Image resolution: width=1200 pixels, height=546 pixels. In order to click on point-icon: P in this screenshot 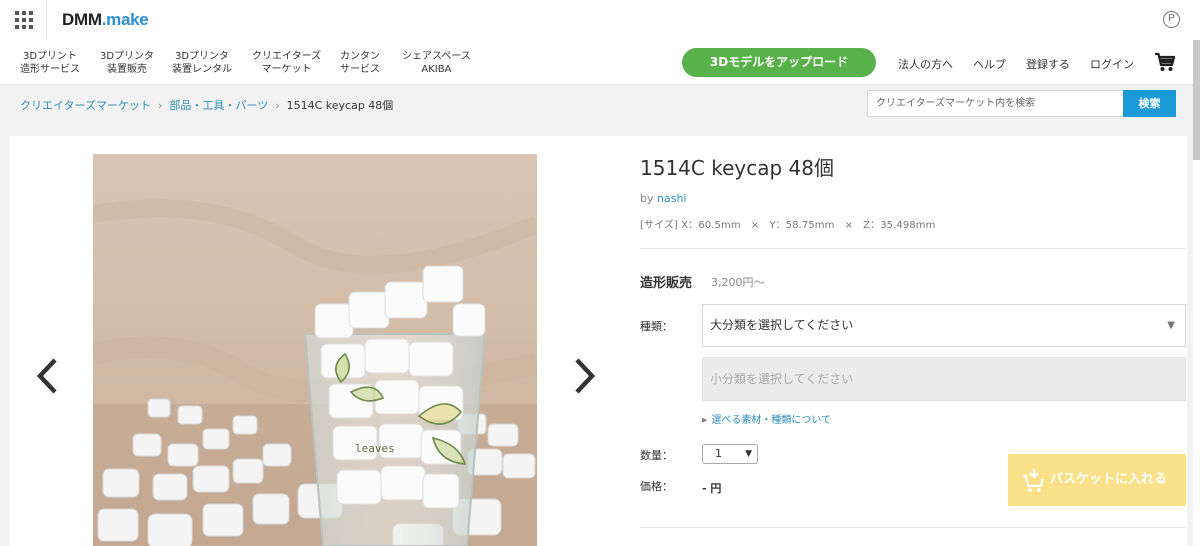, I will do `click(1171, 19)`.